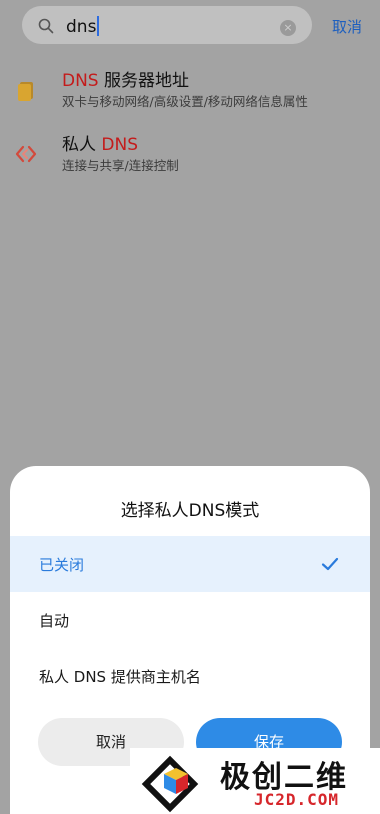 The width and height of the screenshot is (380, 814). What do you see at coordinates (297, 799) in the screenshot?
I see `watermark-domain: JC2D.COM` at bounding box center [297, 799].